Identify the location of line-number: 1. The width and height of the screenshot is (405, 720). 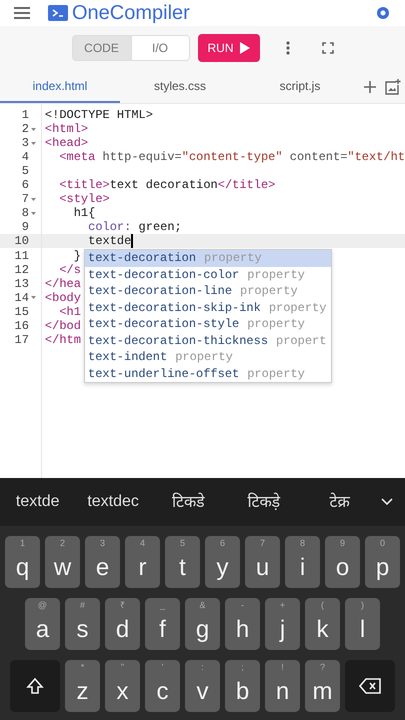
(25, 115).